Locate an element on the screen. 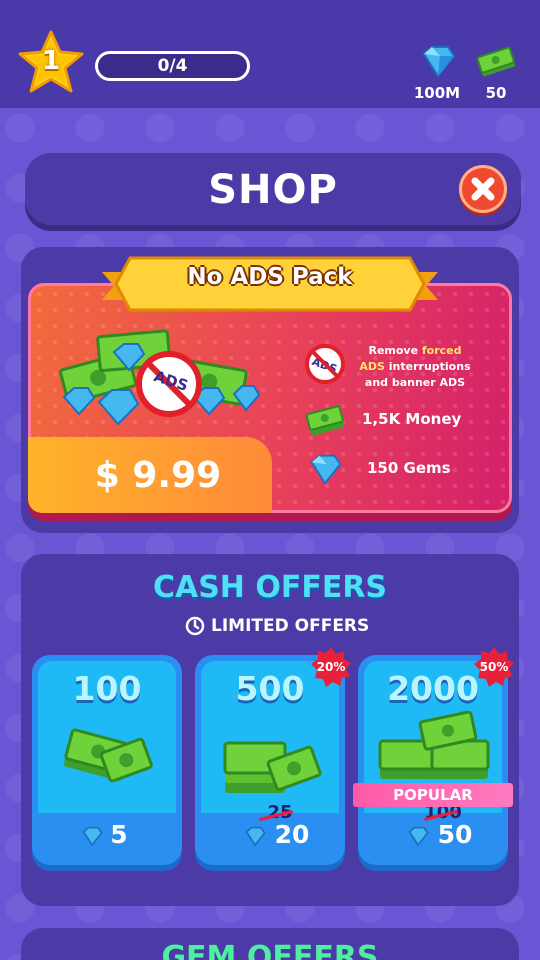 The image size is (540, 960). no-ads-price: $ 9.99 is located at coordinates (158, 475).